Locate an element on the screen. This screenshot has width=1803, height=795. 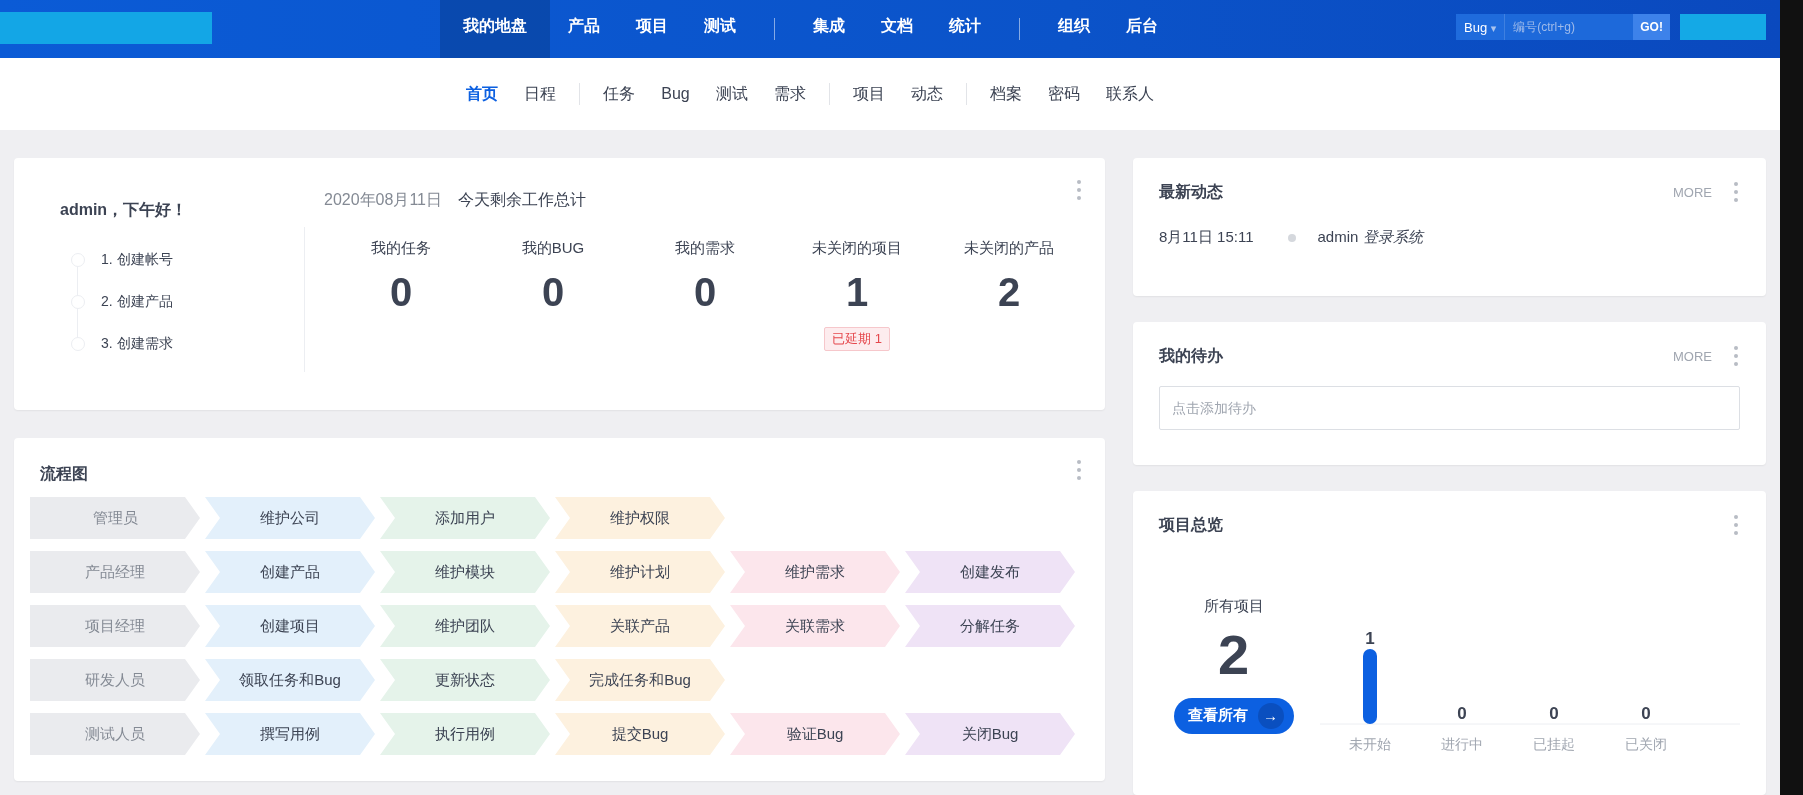
nav-item: 我的地盘 is located at coordinates (495, 29).